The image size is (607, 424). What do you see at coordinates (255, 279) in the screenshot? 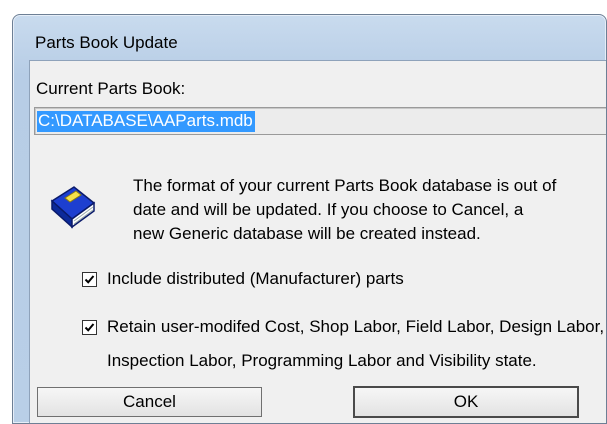
I see `include-distributed-label: Include distributed (Manufacturer) parts` at bounding box center [255, 279].